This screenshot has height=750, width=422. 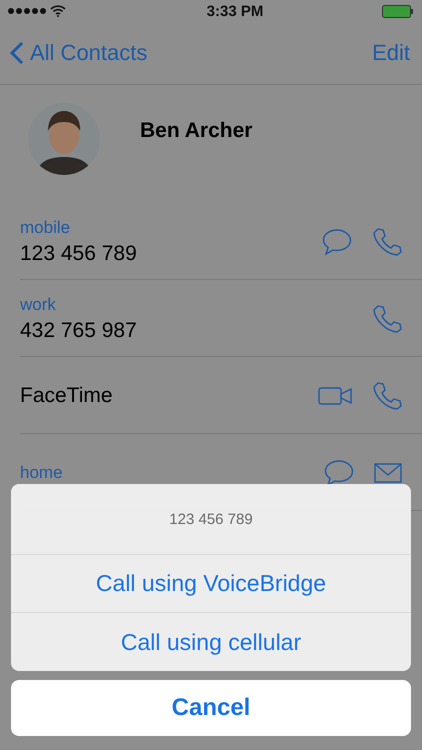 I want to click on sheet-title: 123 456 789, so click(x=211, y=519).